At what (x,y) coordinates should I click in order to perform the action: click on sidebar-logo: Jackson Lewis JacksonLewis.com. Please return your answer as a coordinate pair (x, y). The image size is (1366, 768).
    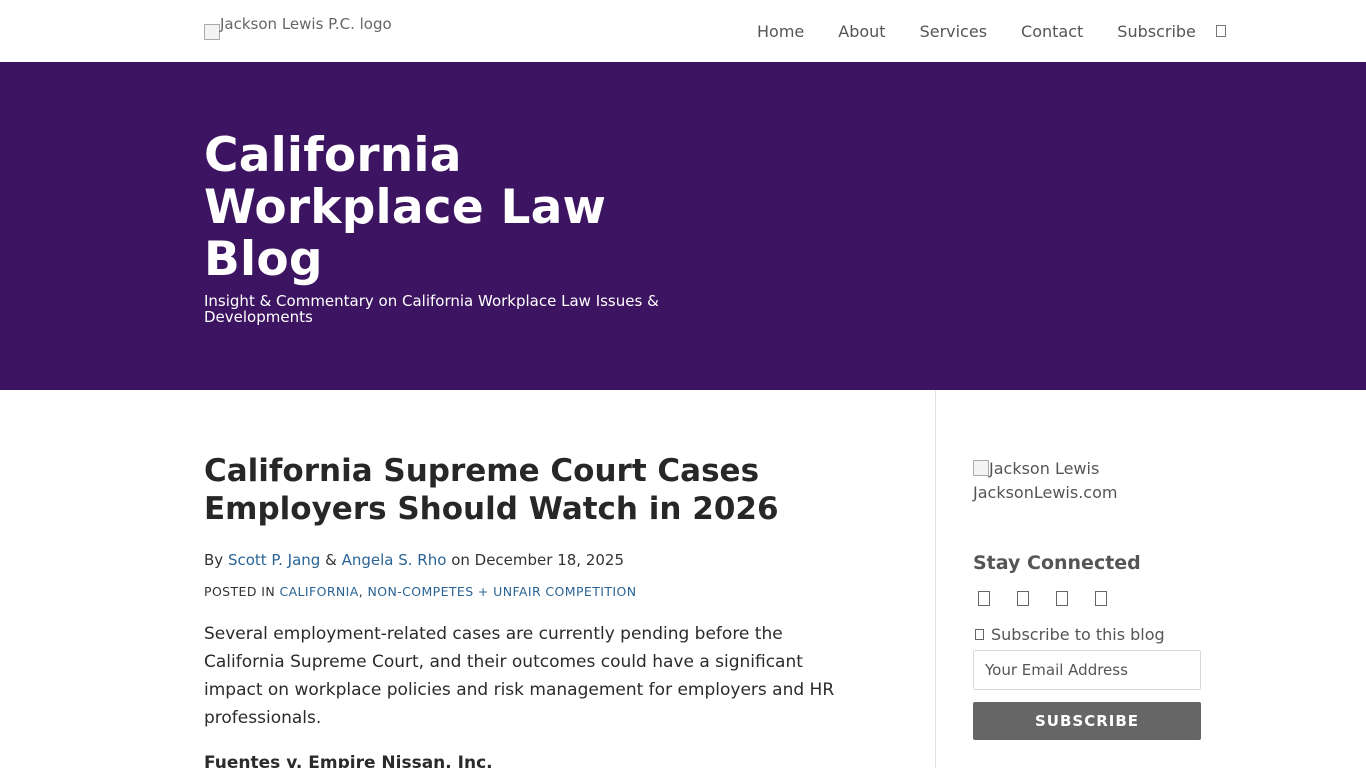
    Looking at the image, I should click on (1093, 481).